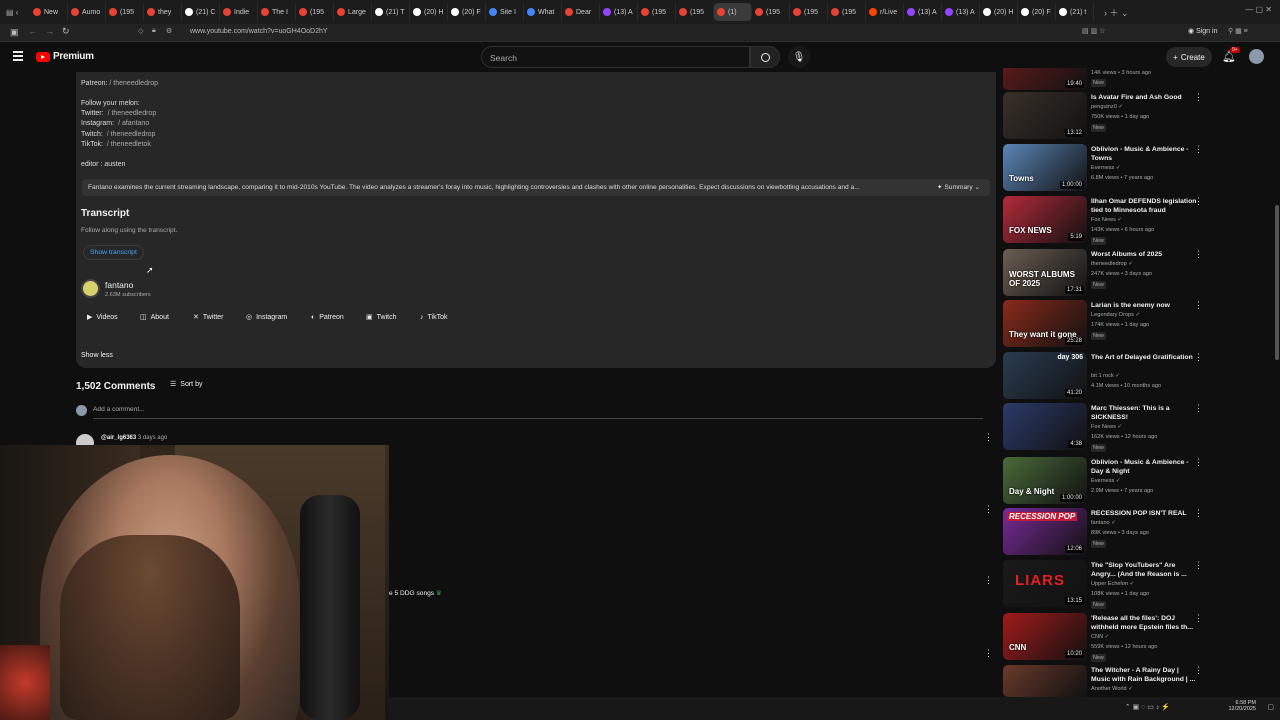 This screenshot has height=720, width=1280. I want to click on video-title: The Art of Delayed Gratification, so click(1144, 357).